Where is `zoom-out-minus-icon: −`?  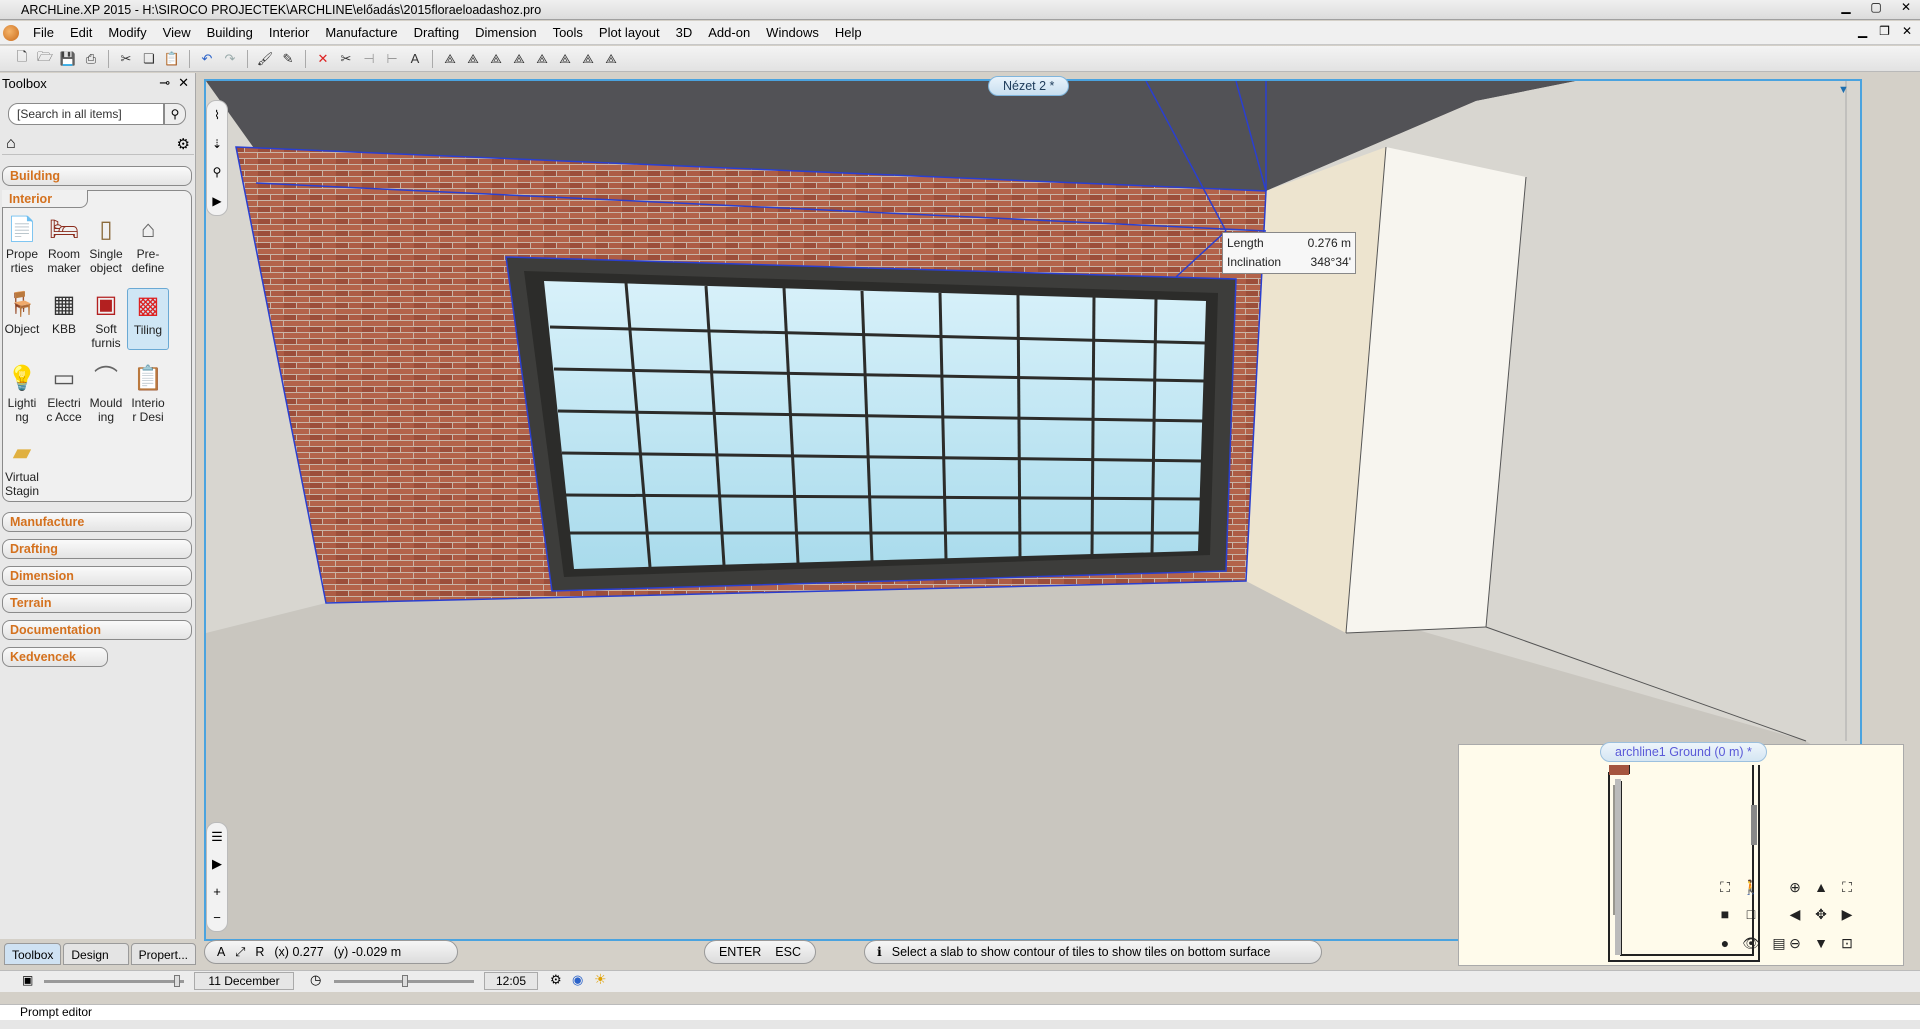
zoom-out-minus-icon: − is located at coordinates (217, 917).